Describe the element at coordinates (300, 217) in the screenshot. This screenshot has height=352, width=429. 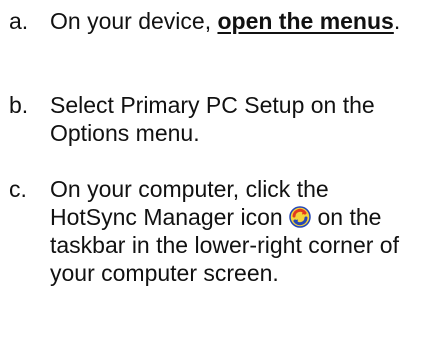
I see `hotsync-icon` at that location.